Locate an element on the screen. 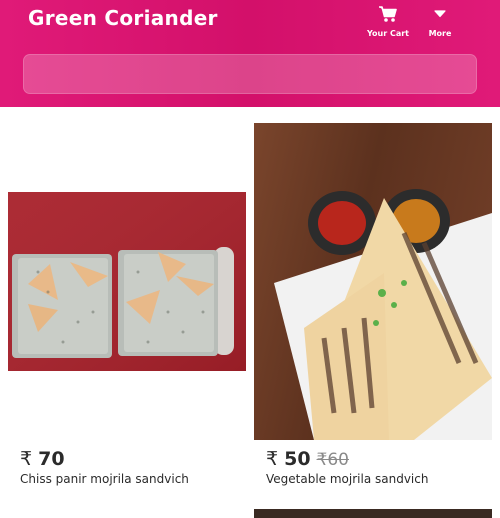  cart-button: Your Cart is located at coordinates (388, 22).